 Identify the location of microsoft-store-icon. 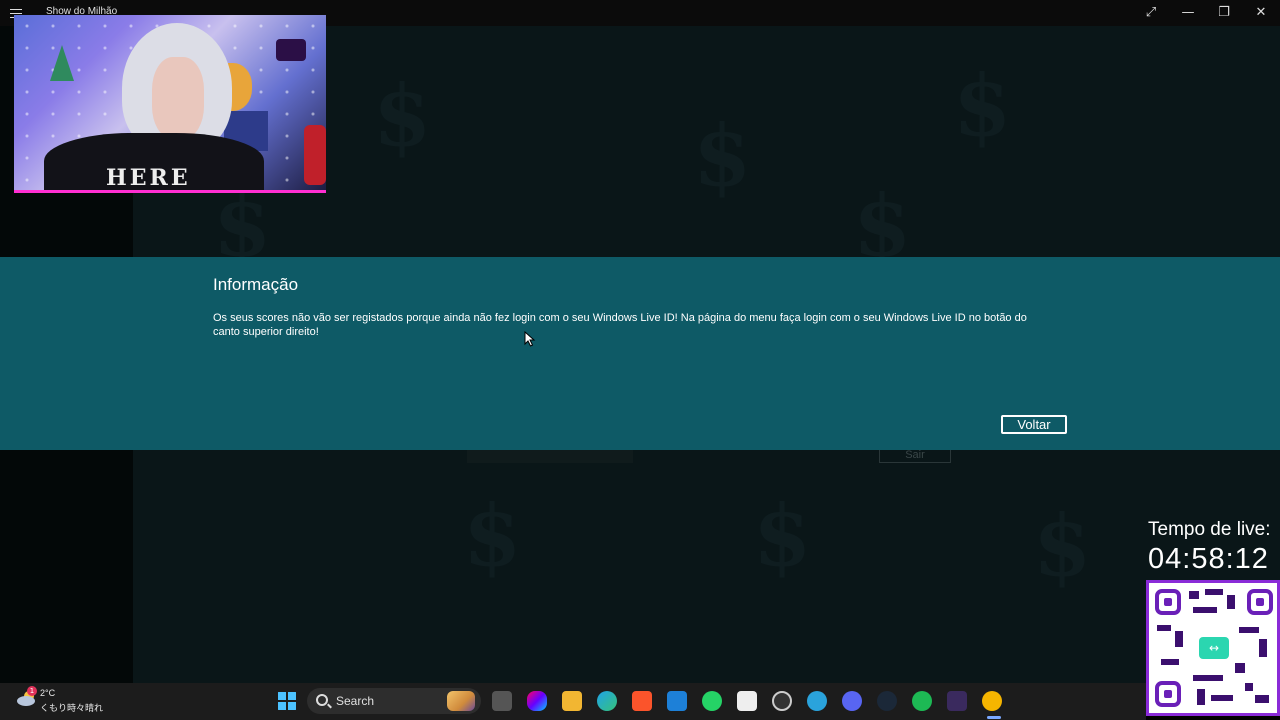
(677, 701).